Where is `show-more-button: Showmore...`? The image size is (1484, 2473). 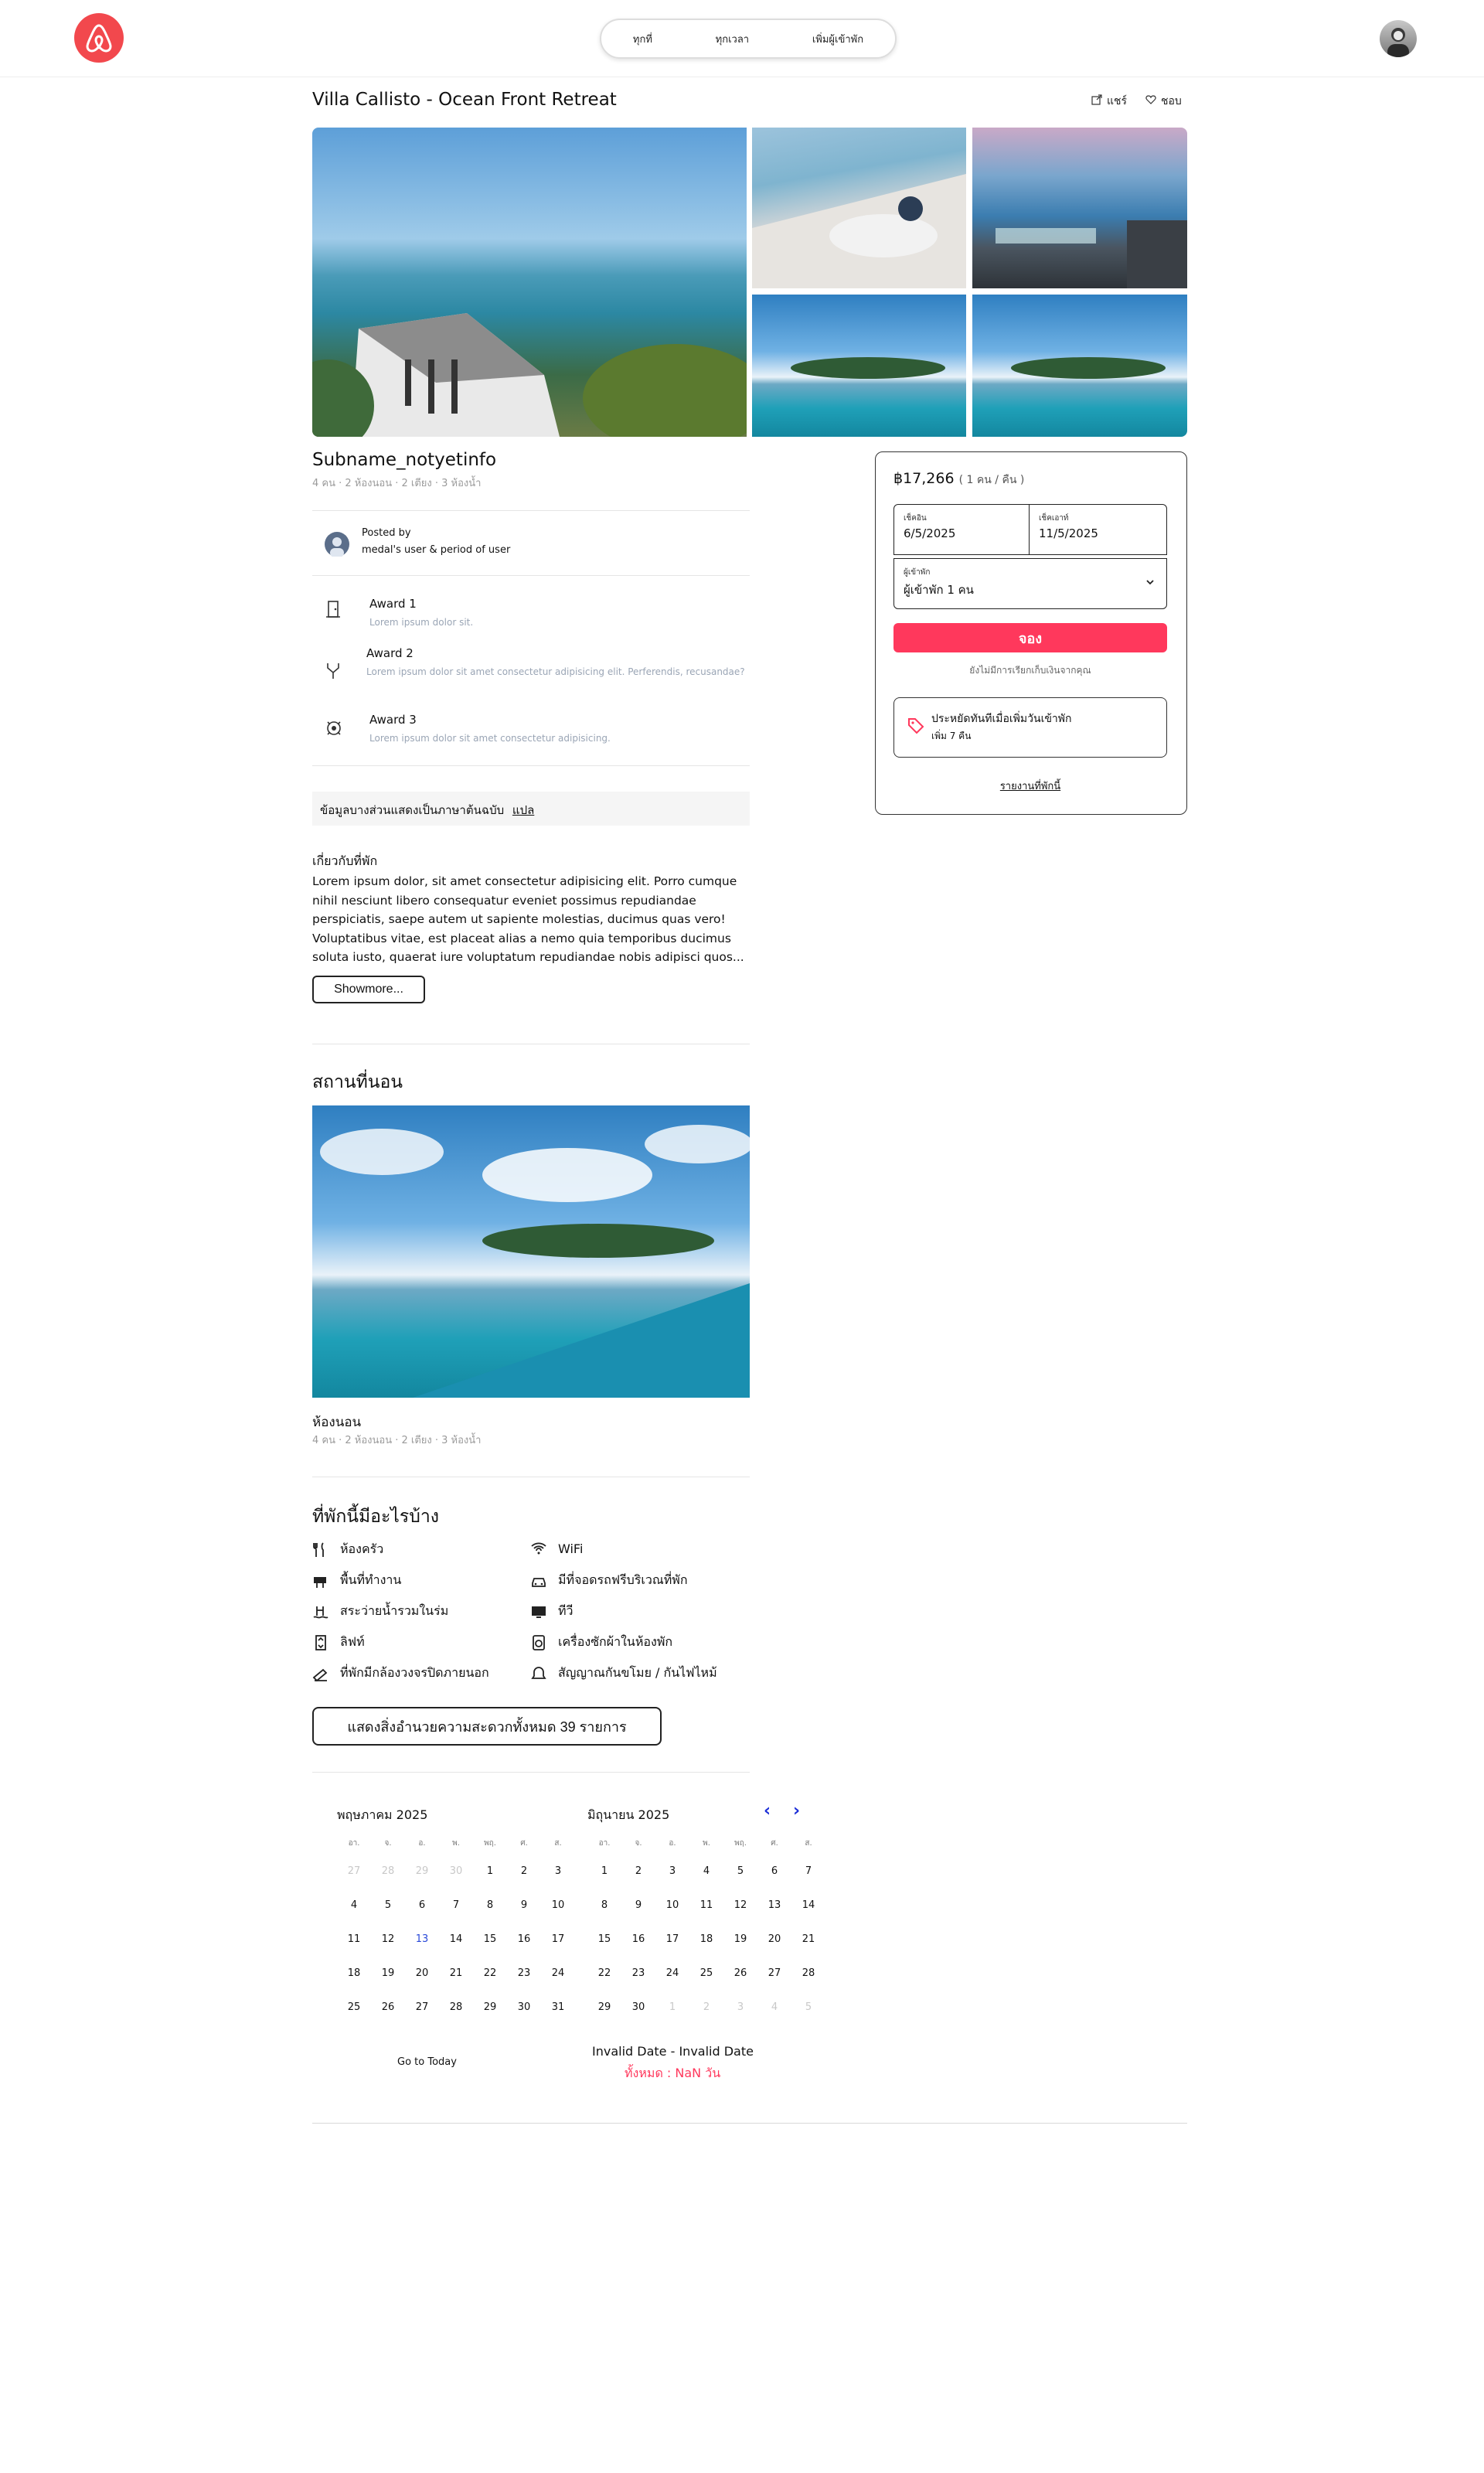
show-more-button: Showmore... is located at coordinates (368, 989).